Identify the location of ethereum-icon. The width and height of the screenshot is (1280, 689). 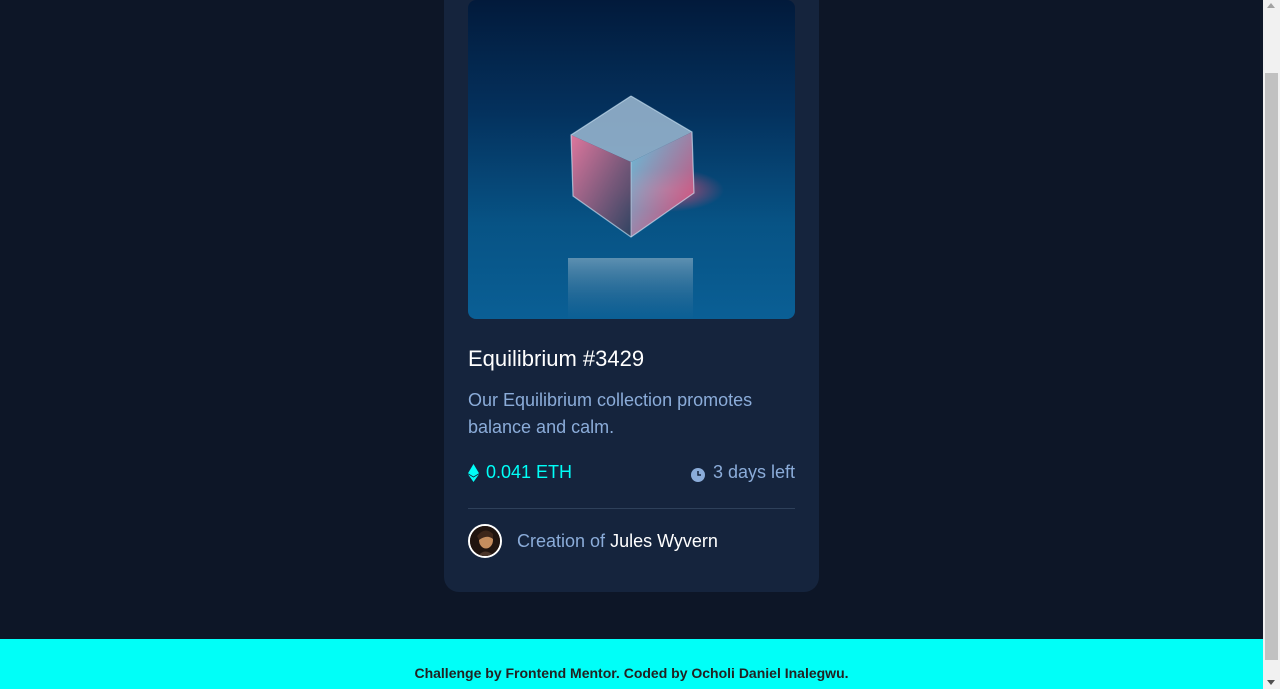
(473, 472).